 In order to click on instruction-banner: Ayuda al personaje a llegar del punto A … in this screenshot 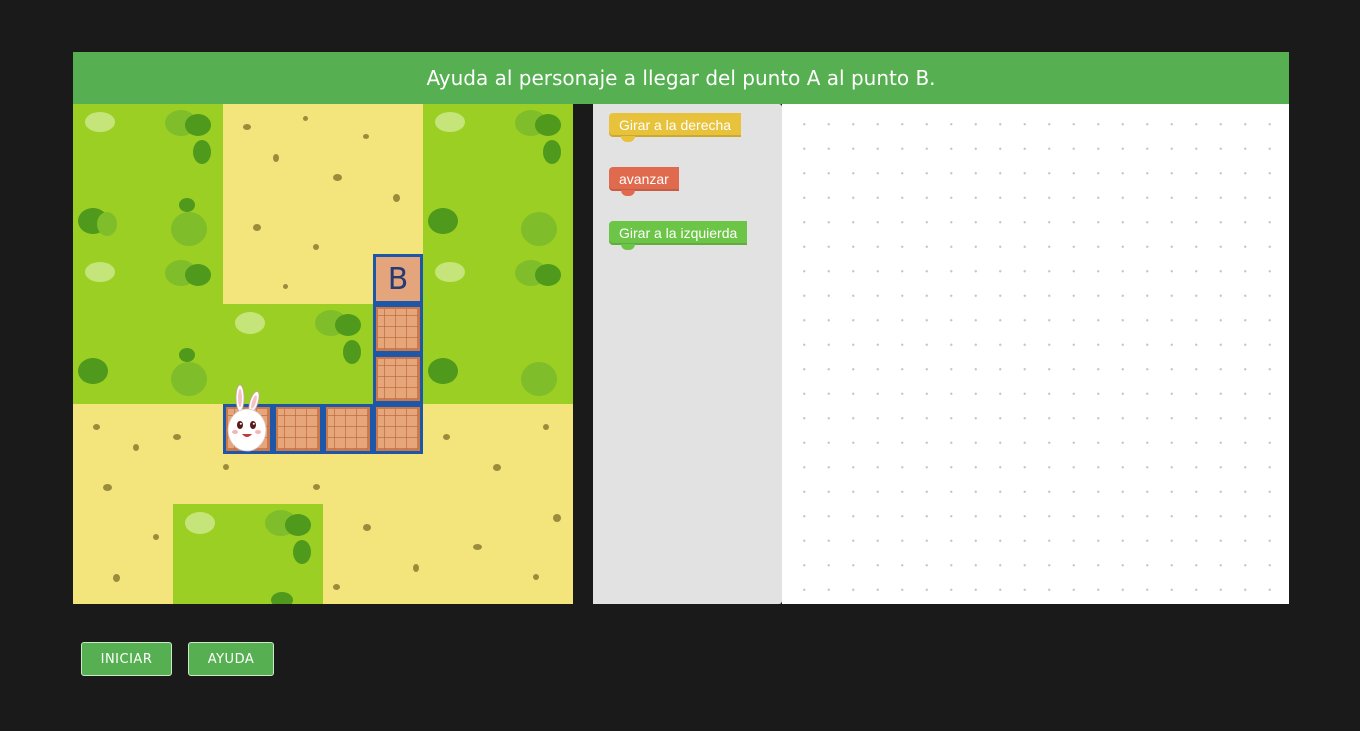, I will do `click(681, 78)`.